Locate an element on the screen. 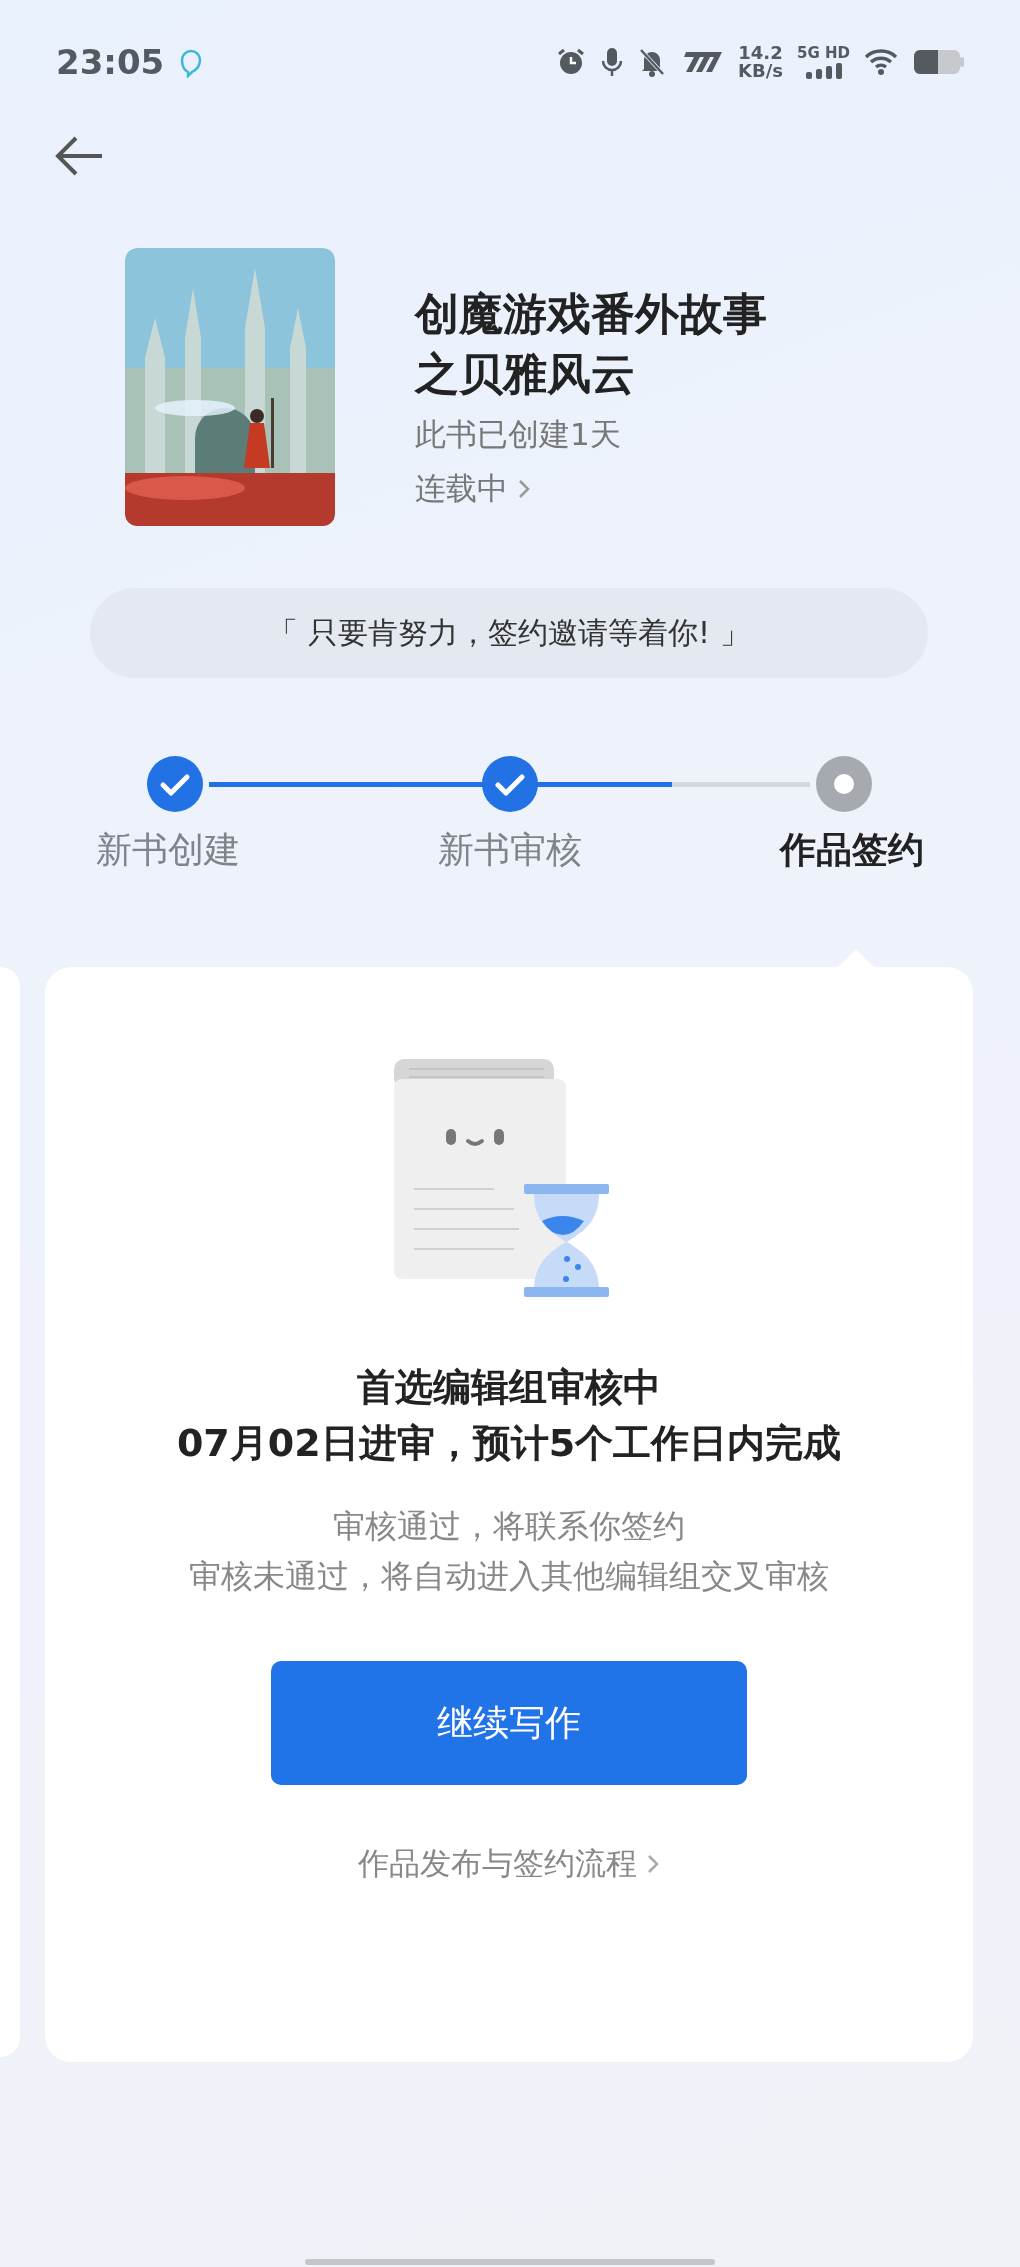 This screenshot has height=2267, width=1020. serial-status-link: 连载中 is located at coordinates (473, 489).